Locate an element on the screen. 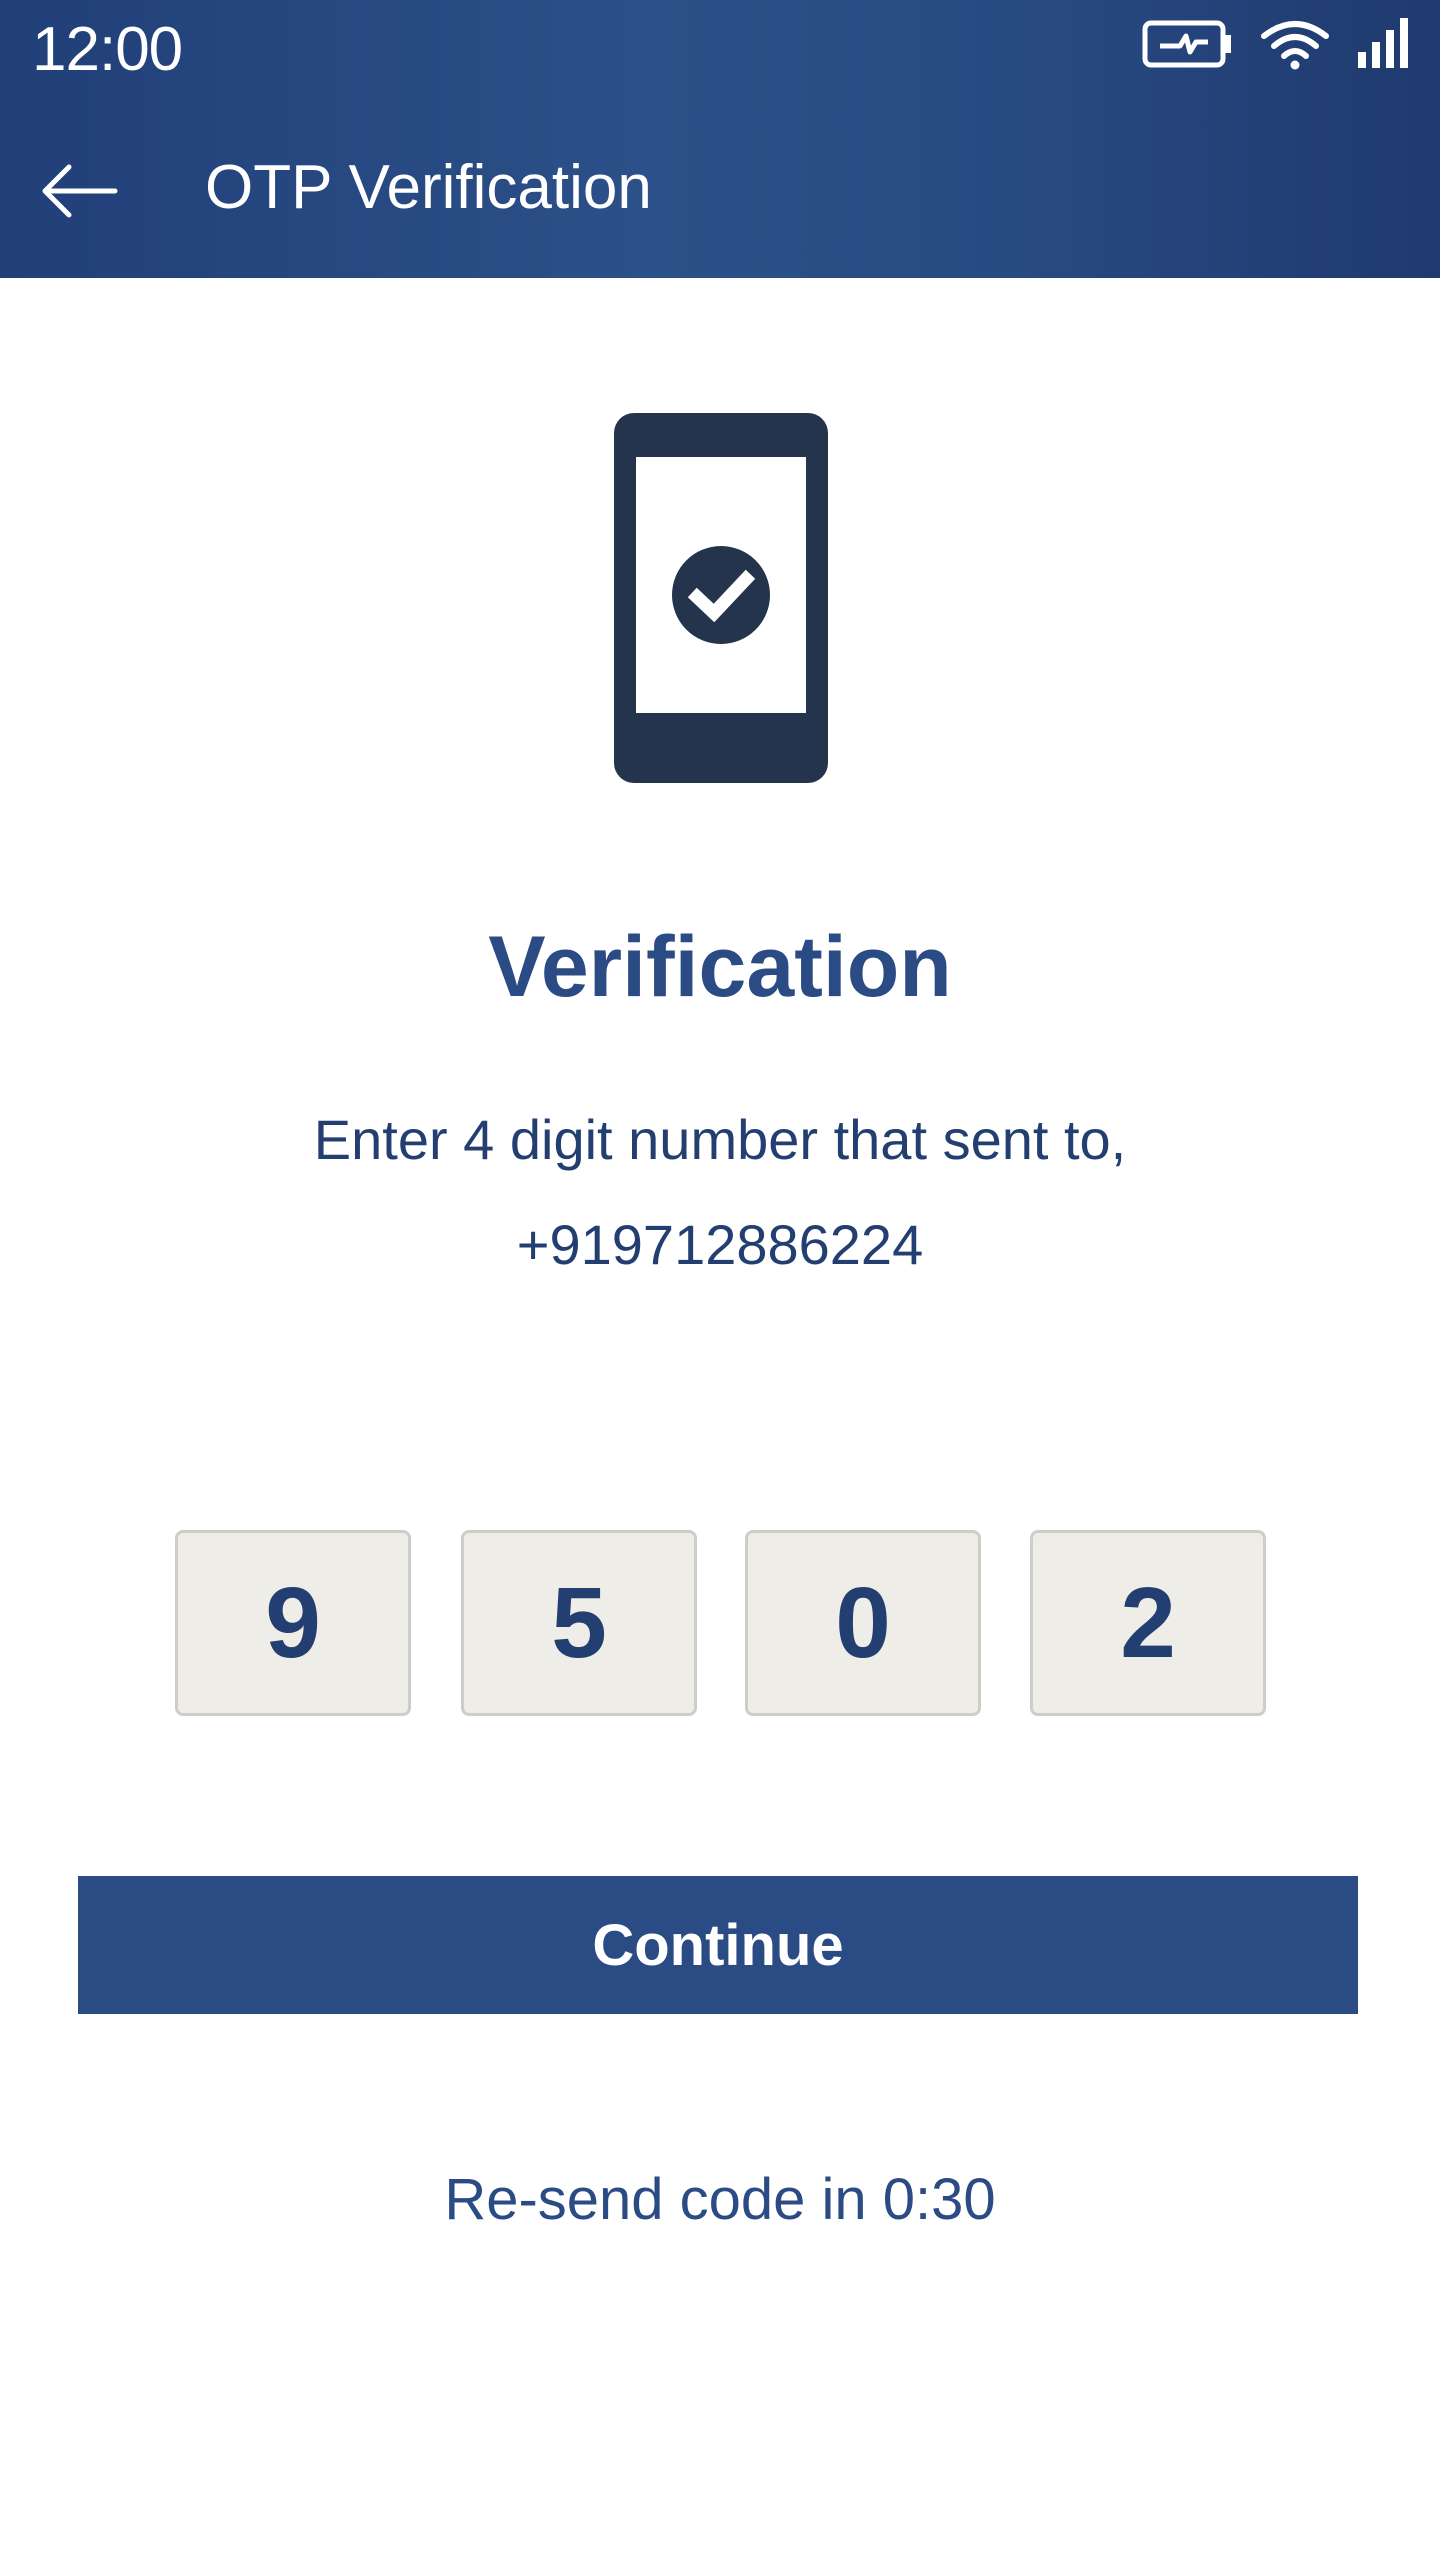 The width and height of the screenshot is (1440, 2560). otp-digit-2: 5 is located at coordinates (579, 1623).